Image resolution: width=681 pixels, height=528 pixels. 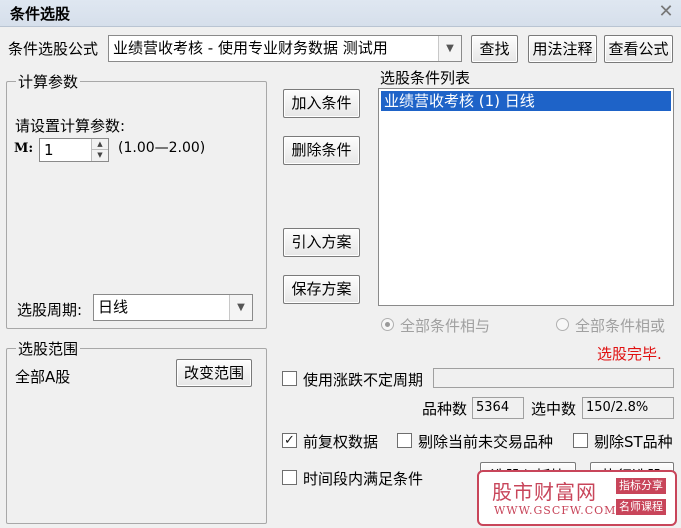 I want to click on watermark-url: WWW.GSCFW.COM, so click(x=555, y=510).